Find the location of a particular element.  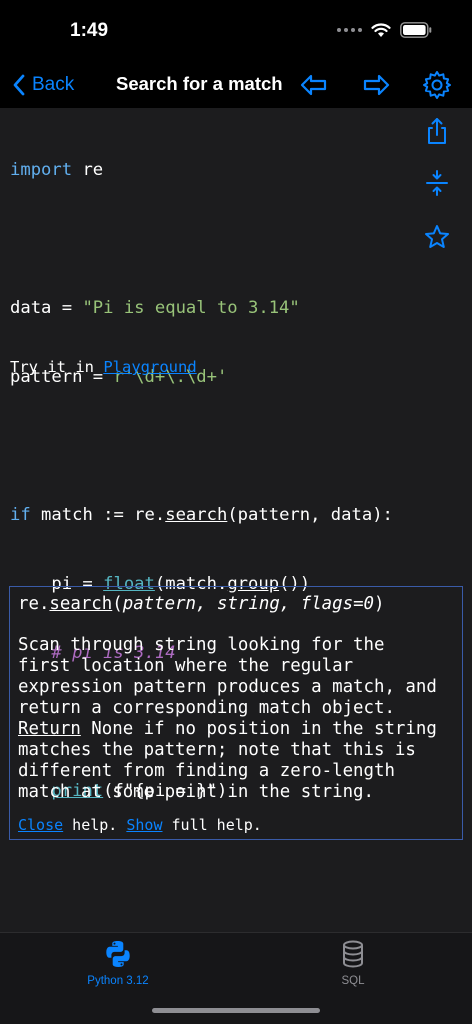

sig-prefix: re. is located at coordinates (34, 604).